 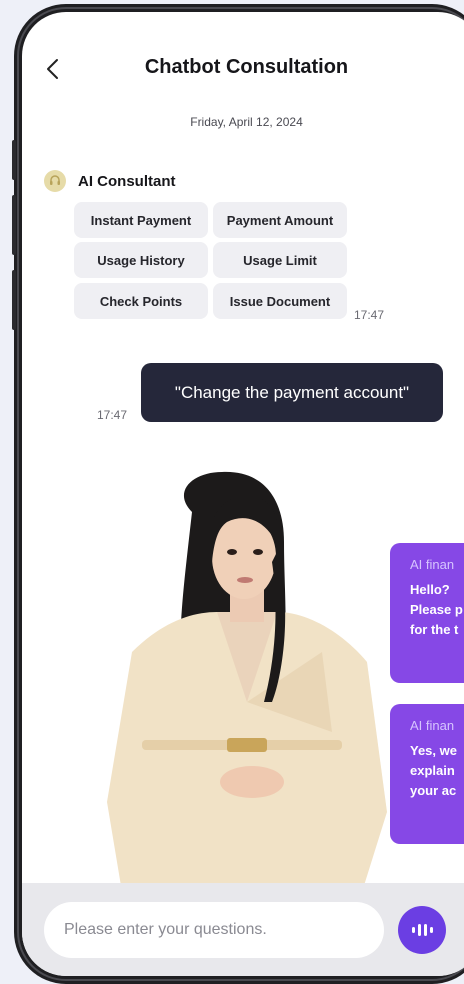 I want to click on quick-reply-payment-amount: Payment Amount, so click(x=280, y=220).